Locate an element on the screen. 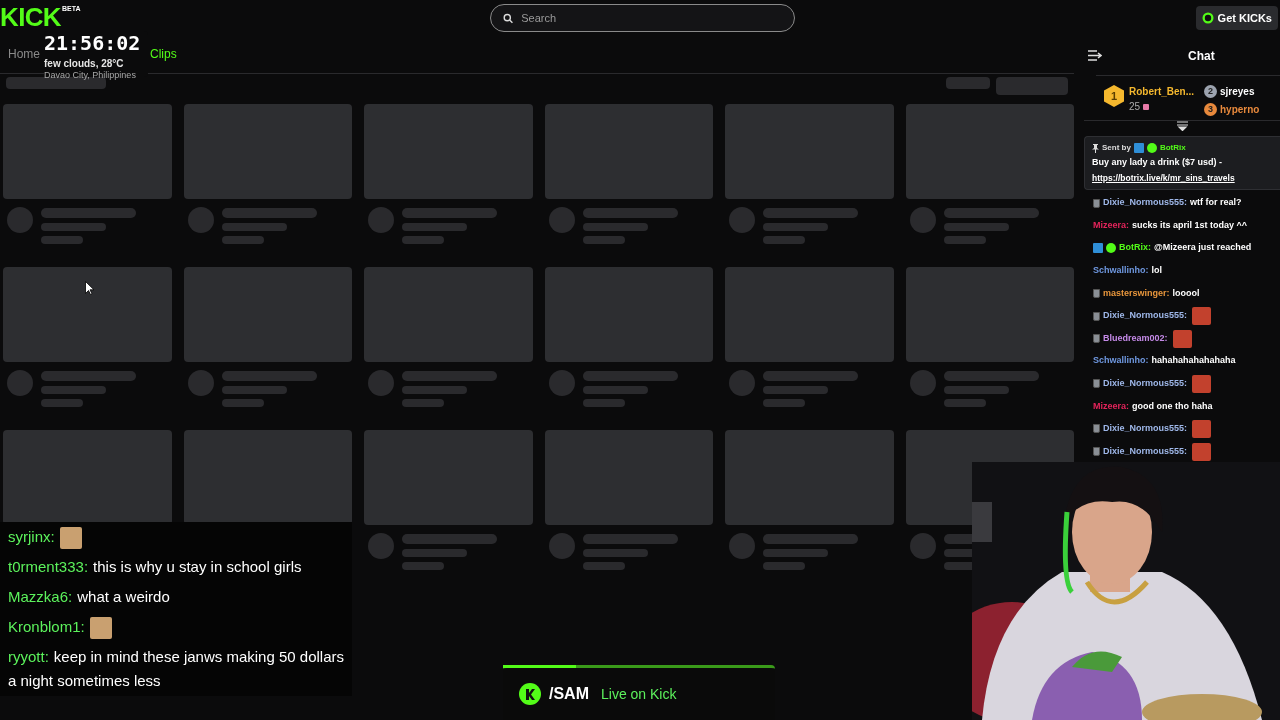  leaderboard-name: sjreyes is located at coordinates (1237, 92).